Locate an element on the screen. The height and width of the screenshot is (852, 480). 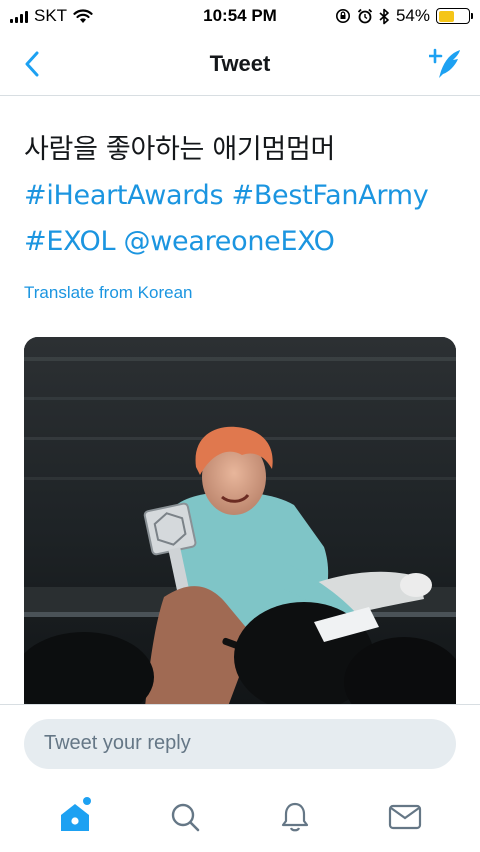
chevron-left-icon is located at coordinates (32, 64).